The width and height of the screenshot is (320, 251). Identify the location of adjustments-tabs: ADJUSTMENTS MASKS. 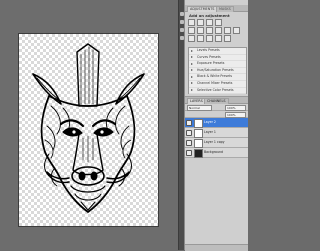
(216, 8).